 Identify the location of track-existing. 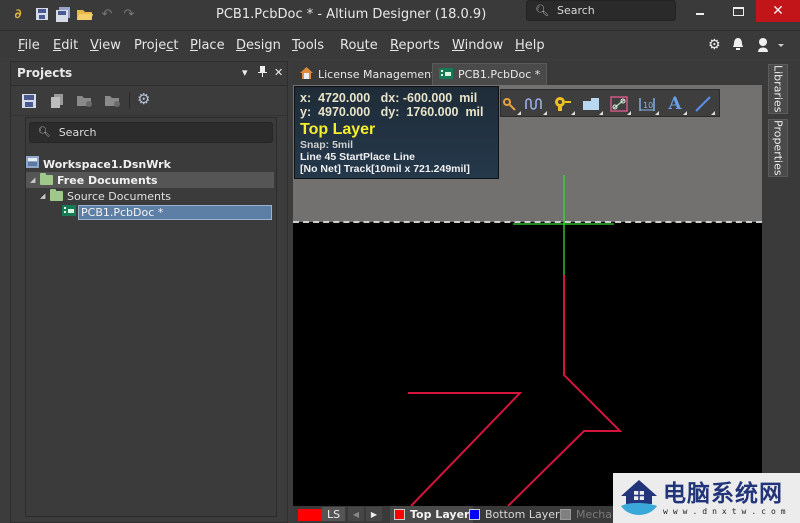
(465, 449).